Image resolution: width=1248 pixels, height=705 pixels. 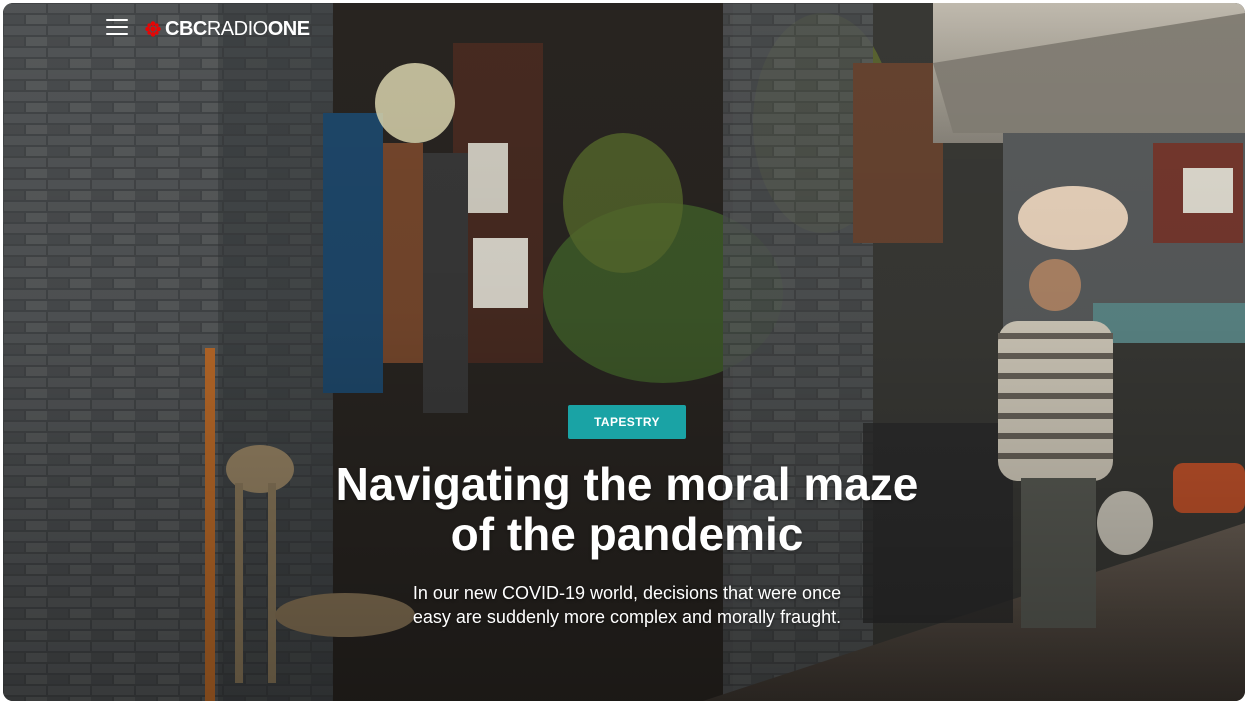 What do you see at coordinates (624, 29) in the screenshot?
I see `top-navigation-bar: CBC RADIO ONE` at bounding box center [624, 29].